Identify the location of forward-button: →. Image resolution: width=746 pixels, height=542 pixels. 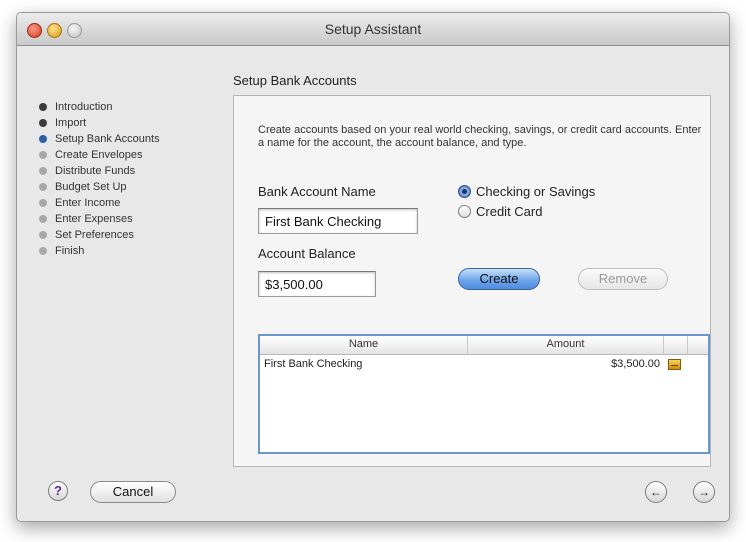
(704, 492).